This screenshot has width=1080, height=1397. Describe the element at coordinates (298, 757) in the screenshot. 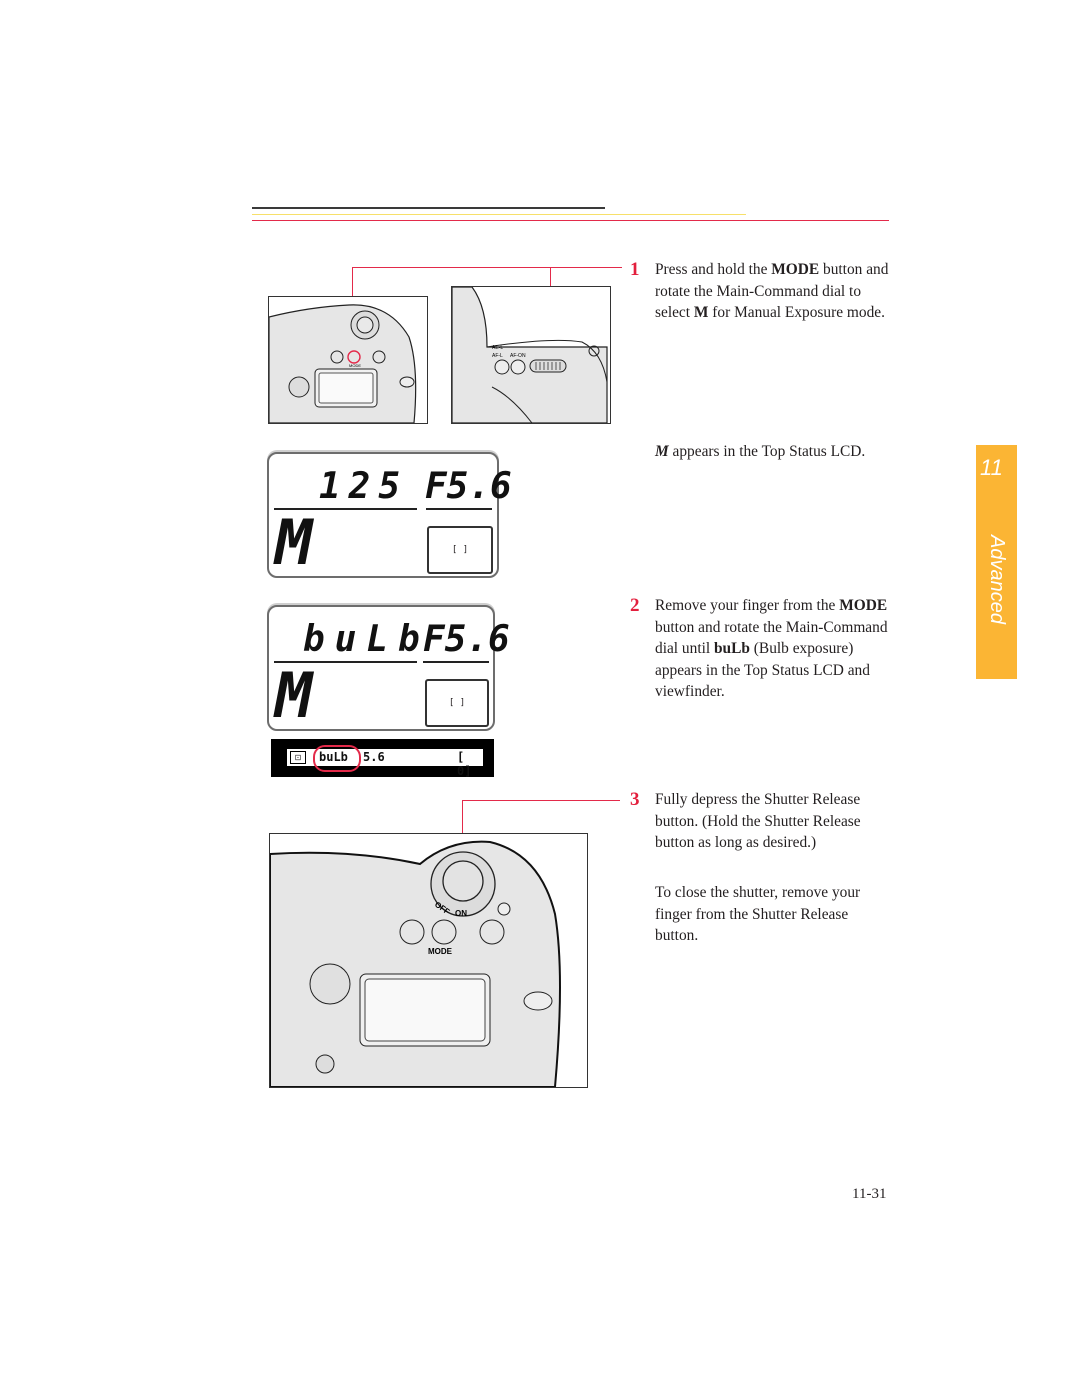

I see `metering-icon: ⊡` at that location.